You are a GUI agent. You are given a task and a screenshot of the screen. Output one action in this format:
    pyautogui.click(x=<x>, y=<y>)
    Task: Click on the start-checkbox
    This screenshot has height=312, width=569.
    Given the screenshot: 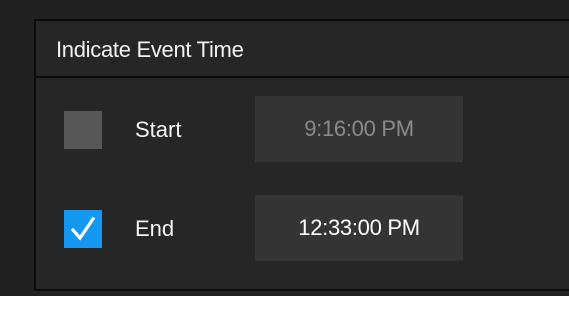 What is the action you would take?
    pyautogui.click(x=83, y=130)
    